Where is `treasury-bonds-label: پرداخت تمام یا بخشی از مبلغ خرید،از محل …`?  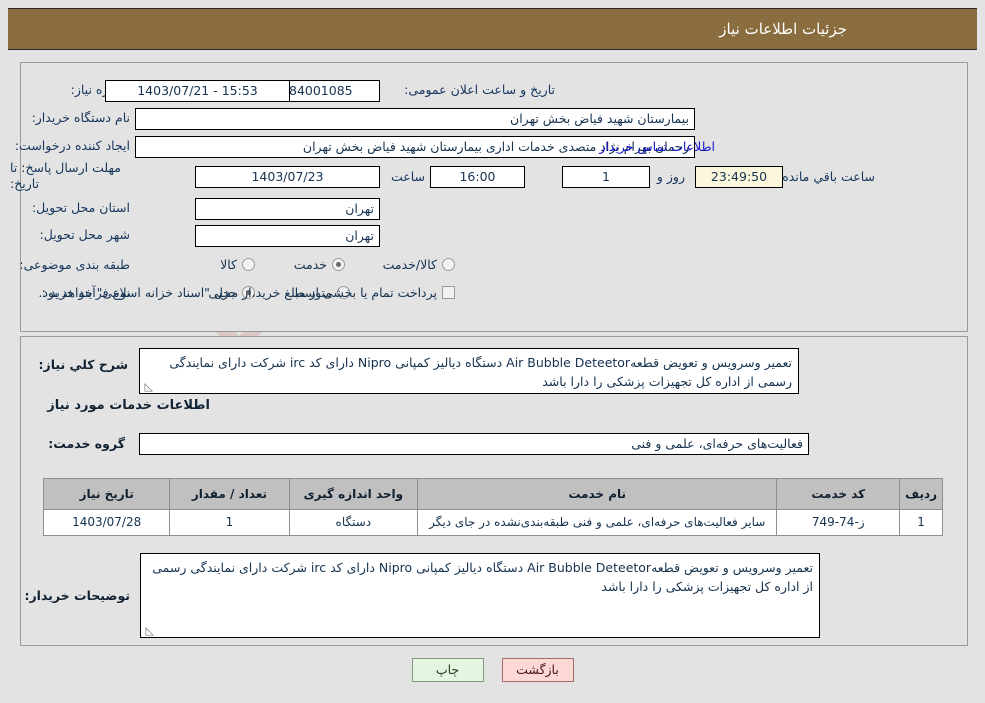
treasury-bonds-label: پرداخت تمام یا بخشی از مبلغ خرید،از محل … is located at coordinates (237, 292).